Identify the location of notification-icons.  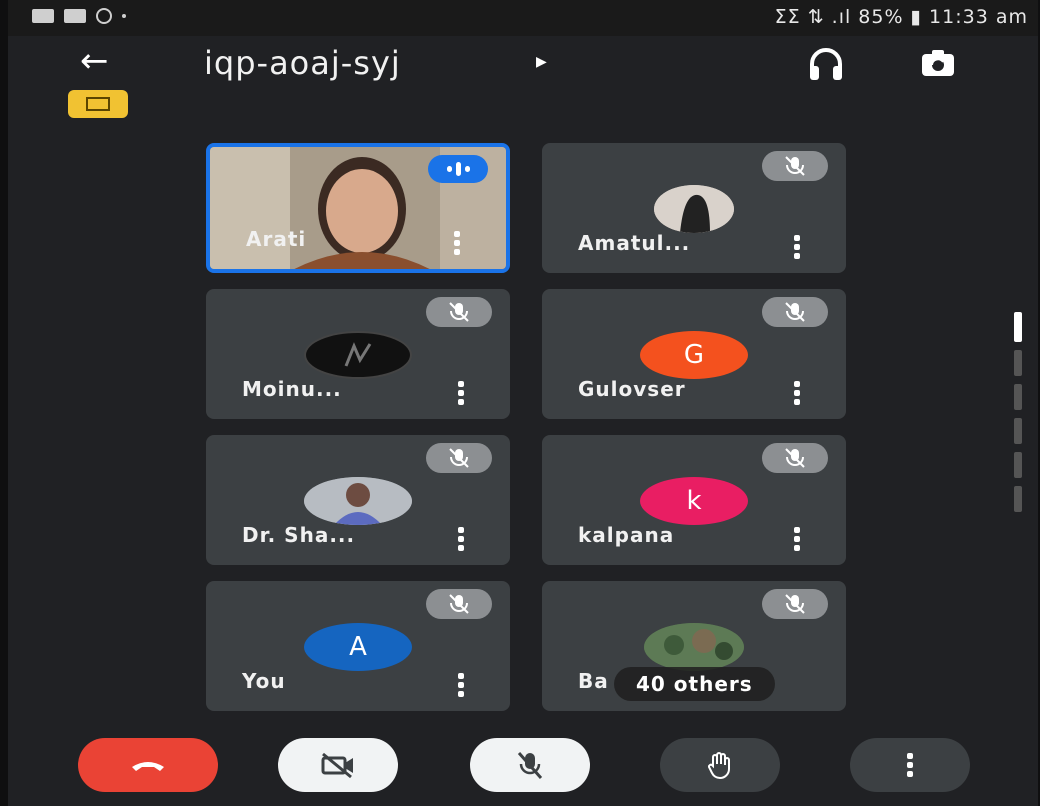
(79, 16).